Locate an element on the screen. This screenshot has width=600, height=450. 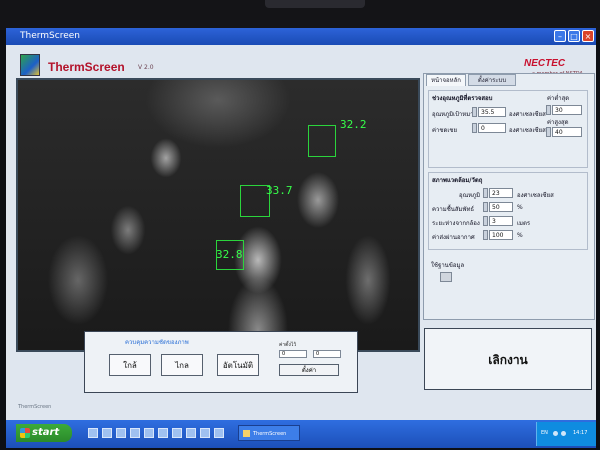
options-section: ใช้ฐานข้อมูล is located at coordinates (508, 283).